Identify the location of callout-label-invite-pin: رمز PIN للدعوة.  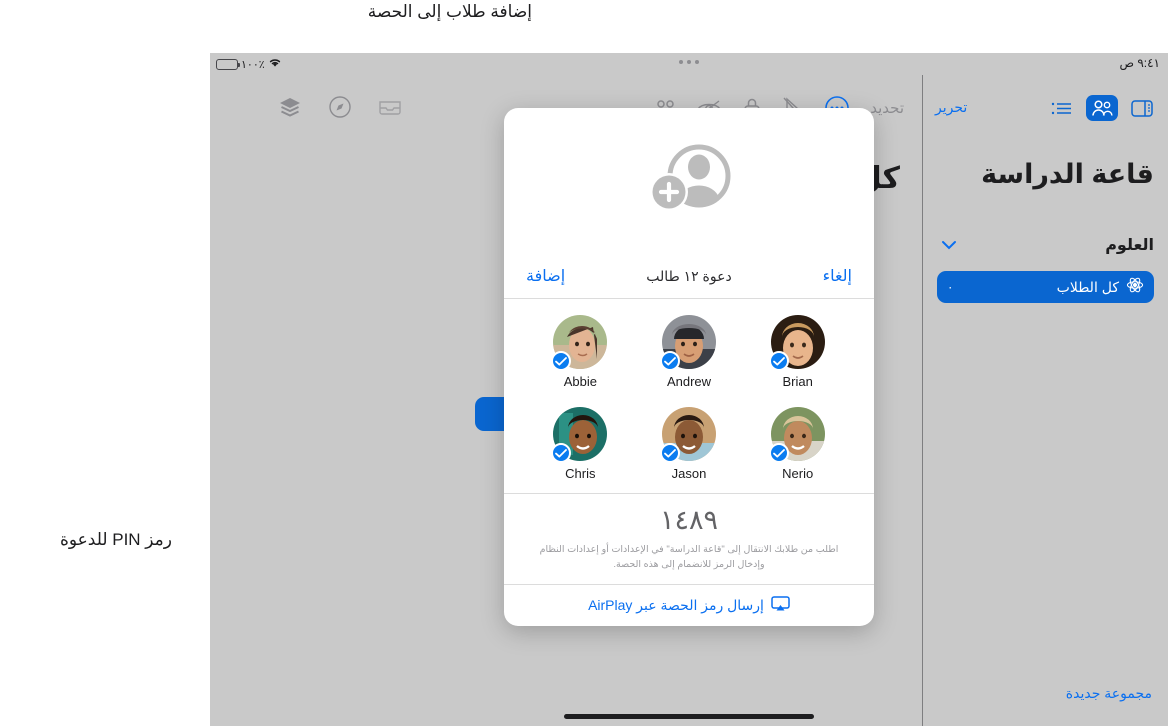
(115, 539).